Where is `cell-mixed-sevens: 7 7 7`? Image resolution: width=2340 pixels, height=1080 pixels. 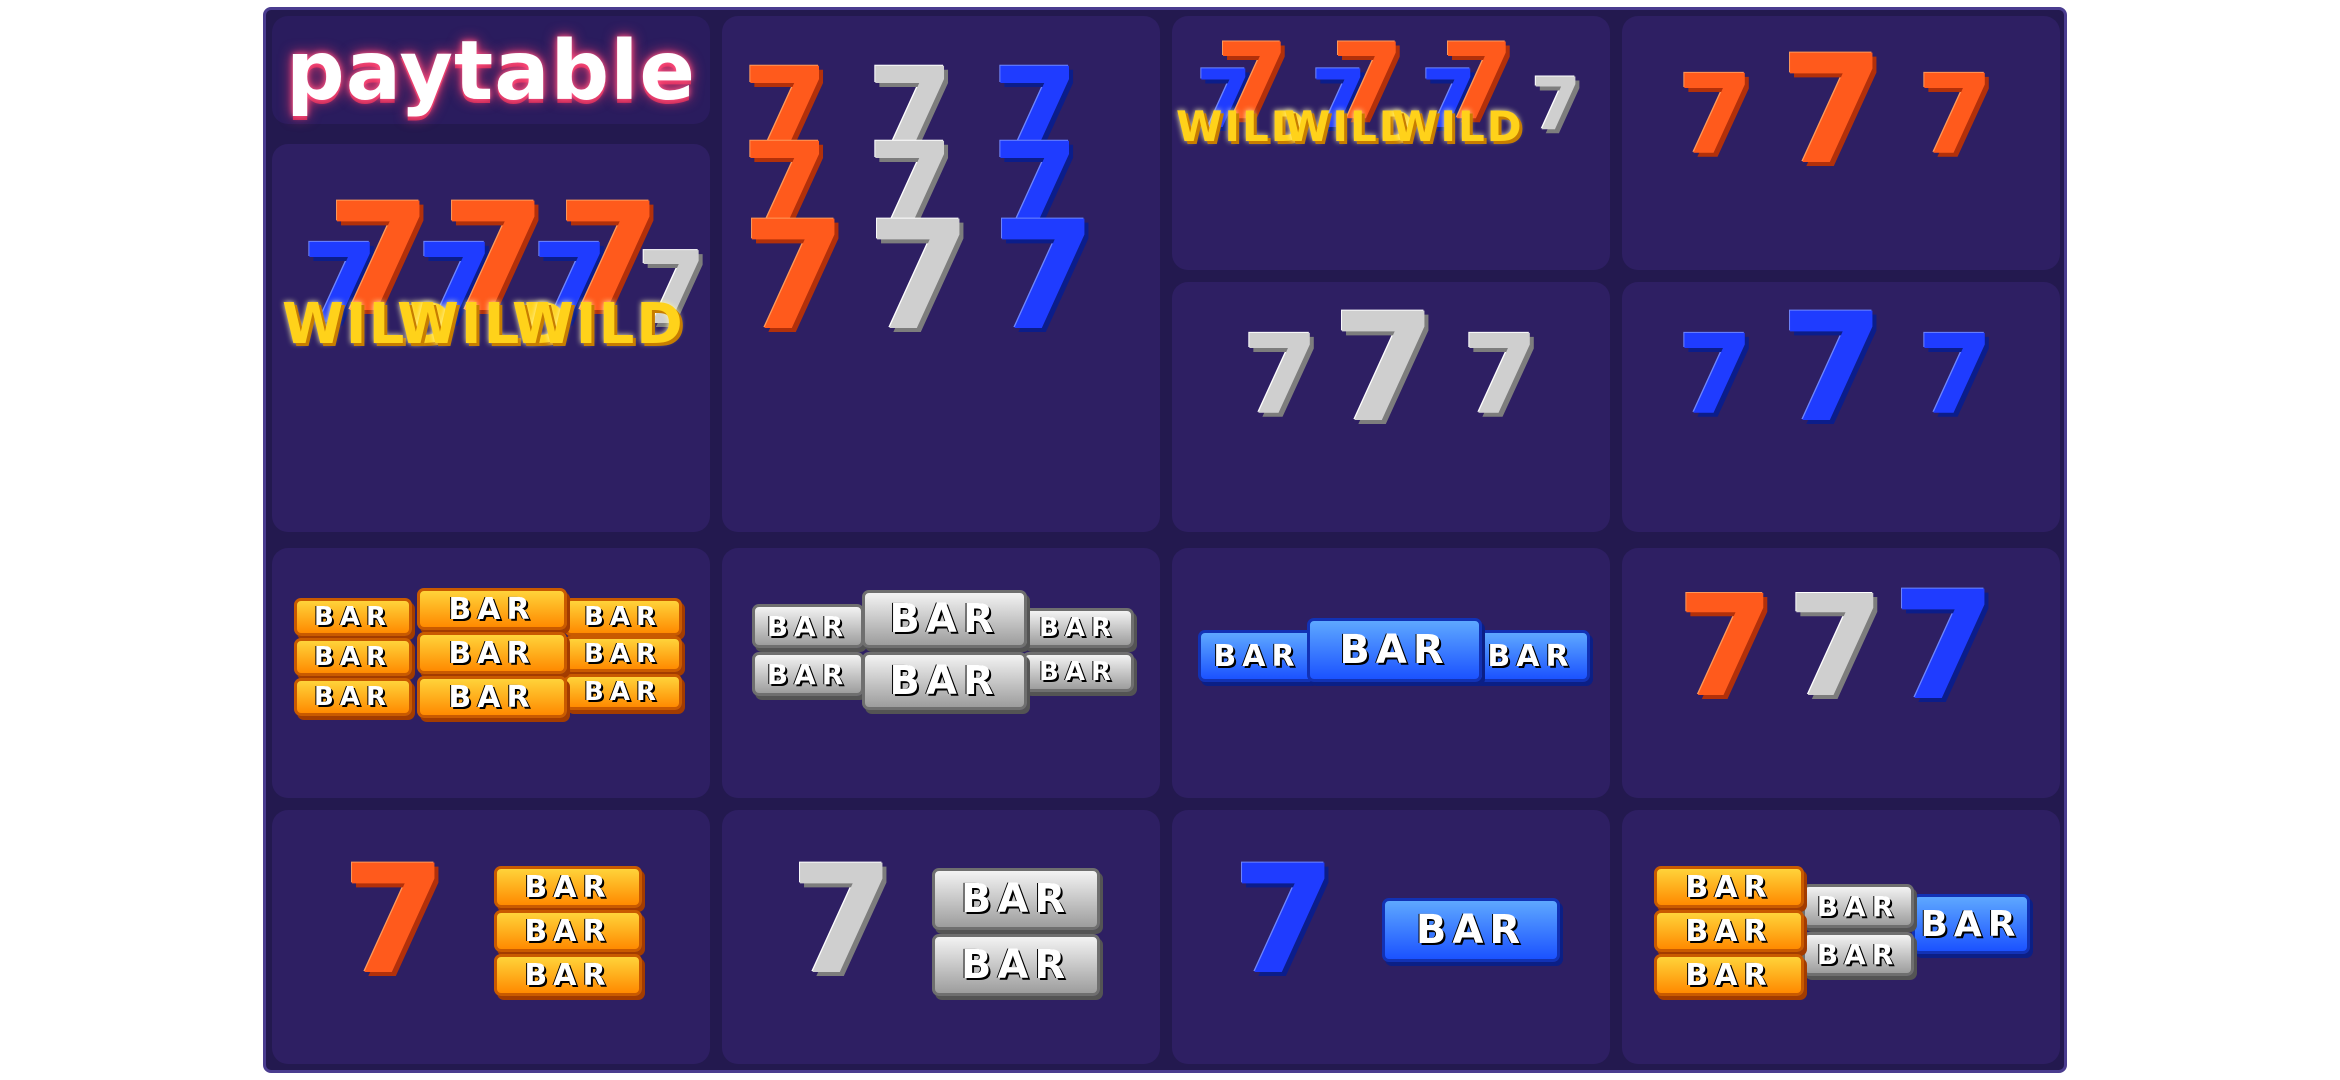
cell-mixed-sevens: 7 7 7 is located at coordinates (1841, 673).